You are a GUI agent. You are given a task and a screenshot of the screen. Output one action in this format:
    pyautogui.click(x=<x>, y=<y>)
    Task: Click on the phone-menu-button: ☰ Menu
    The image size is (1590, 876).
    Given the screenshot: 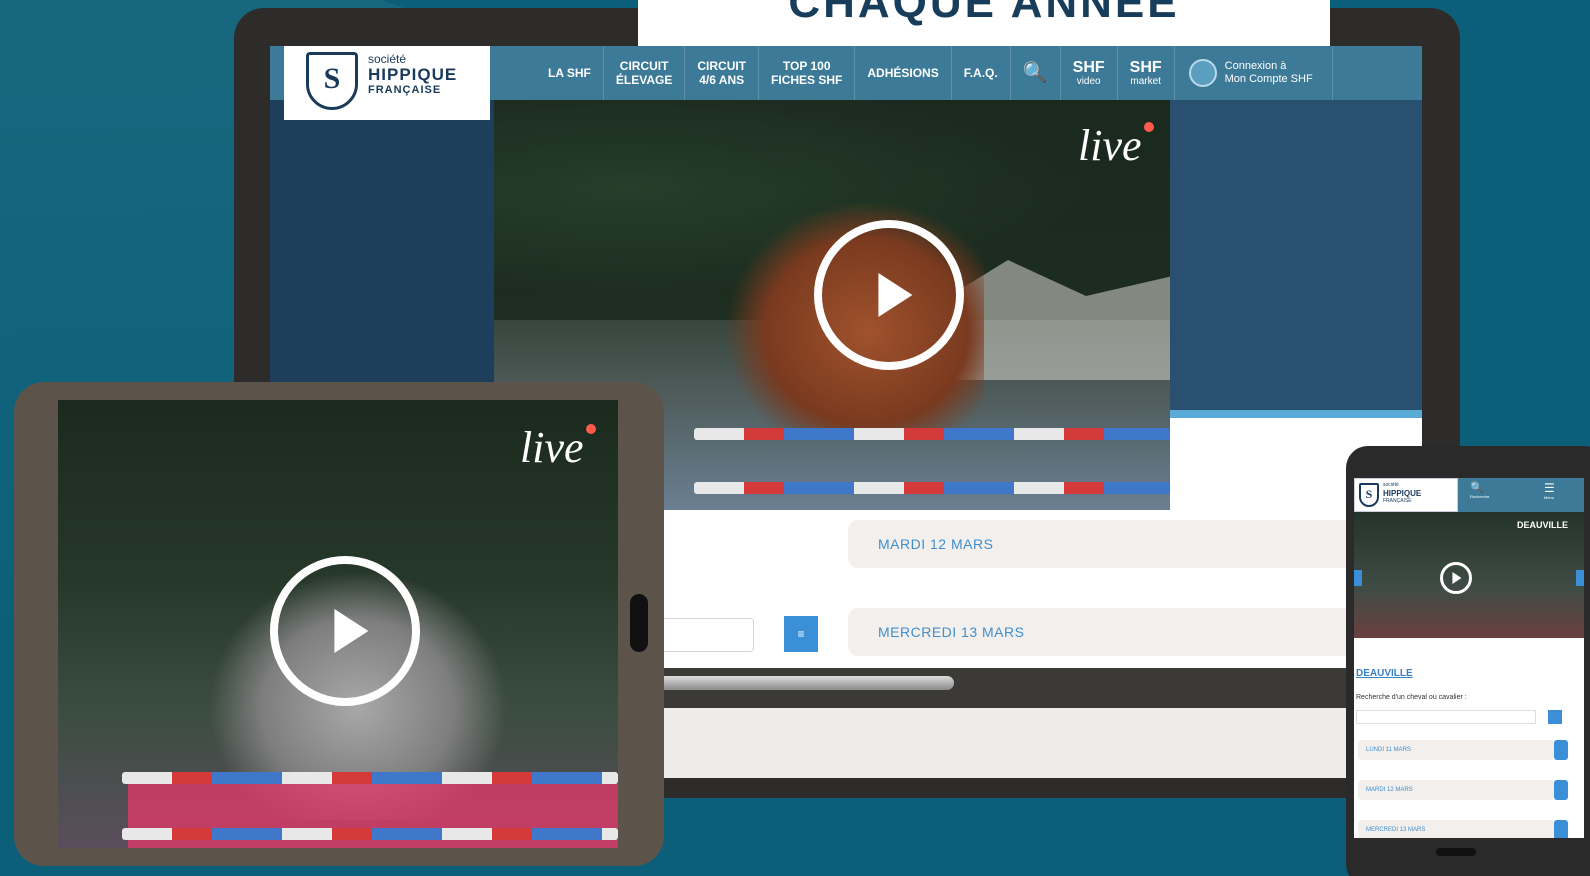 What is the action you would take?
    pyautogui.click(x=1549, y=490)
    